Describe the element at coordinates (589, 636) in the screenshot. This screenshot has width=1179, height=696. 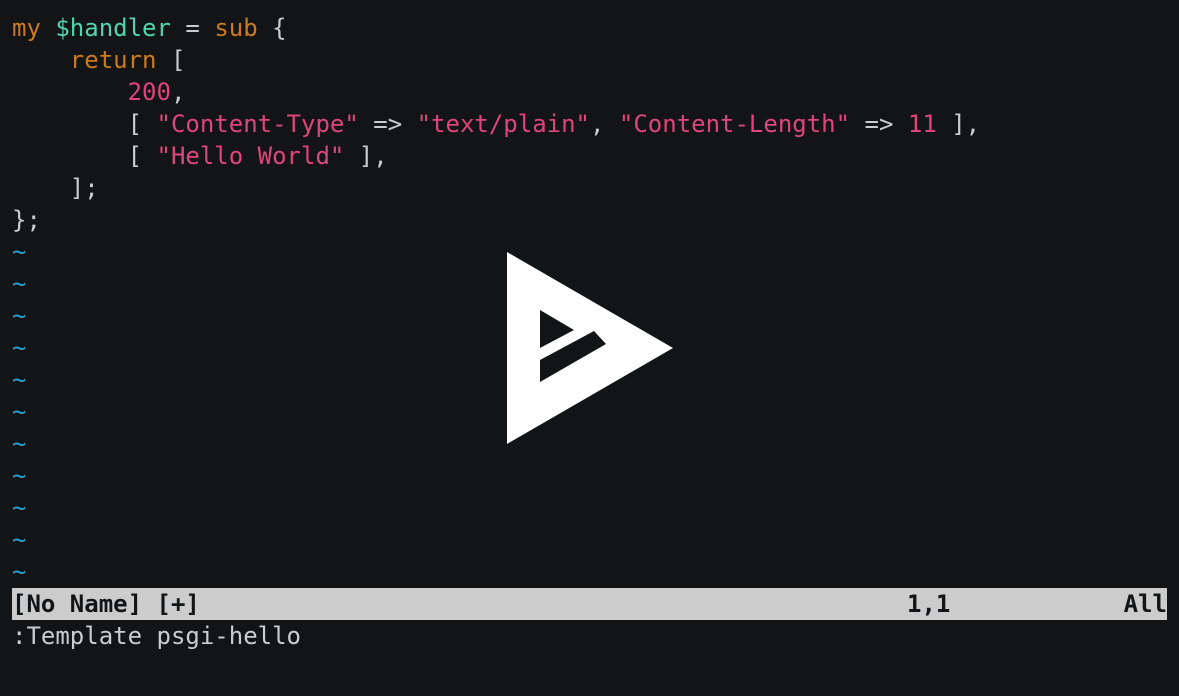
I see `command-line: :Template psgi-hello` at that location.